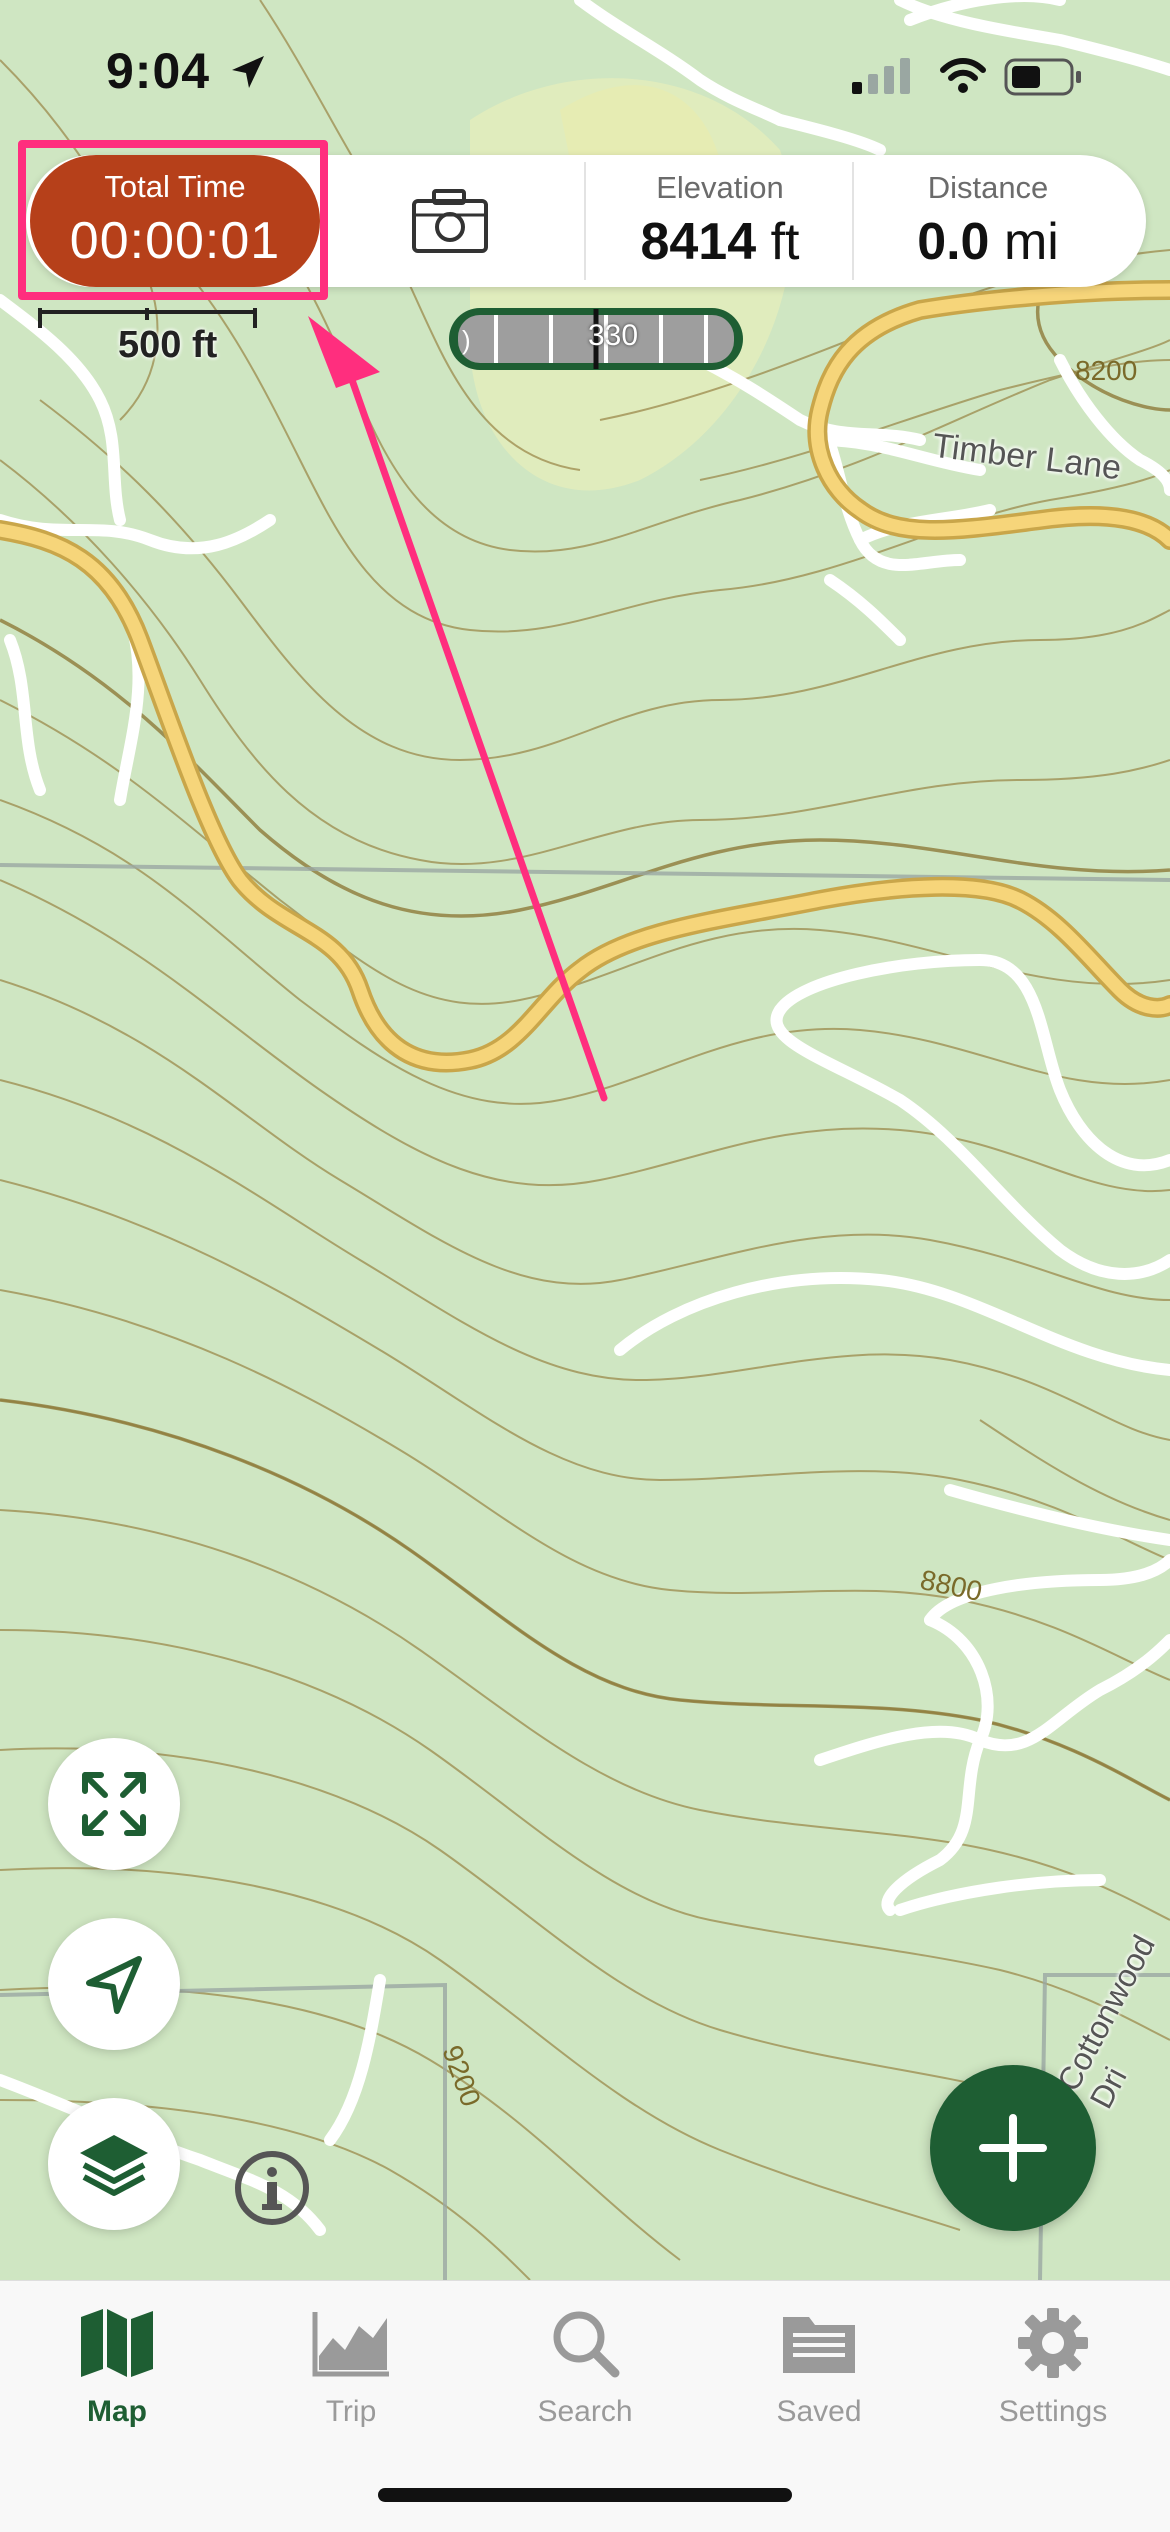 Image resolution: width=1170 pixels, height=2532 pixels. I want to click on expand-icon, so click(114, 1804).